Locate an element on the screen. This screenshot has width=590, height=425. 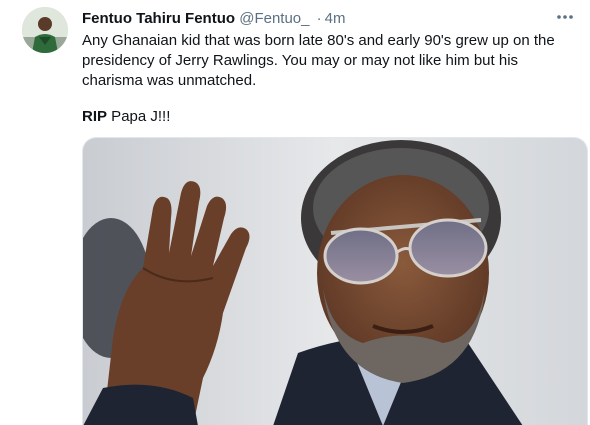
timestamp: 4m is located at coordinates (335, 18).